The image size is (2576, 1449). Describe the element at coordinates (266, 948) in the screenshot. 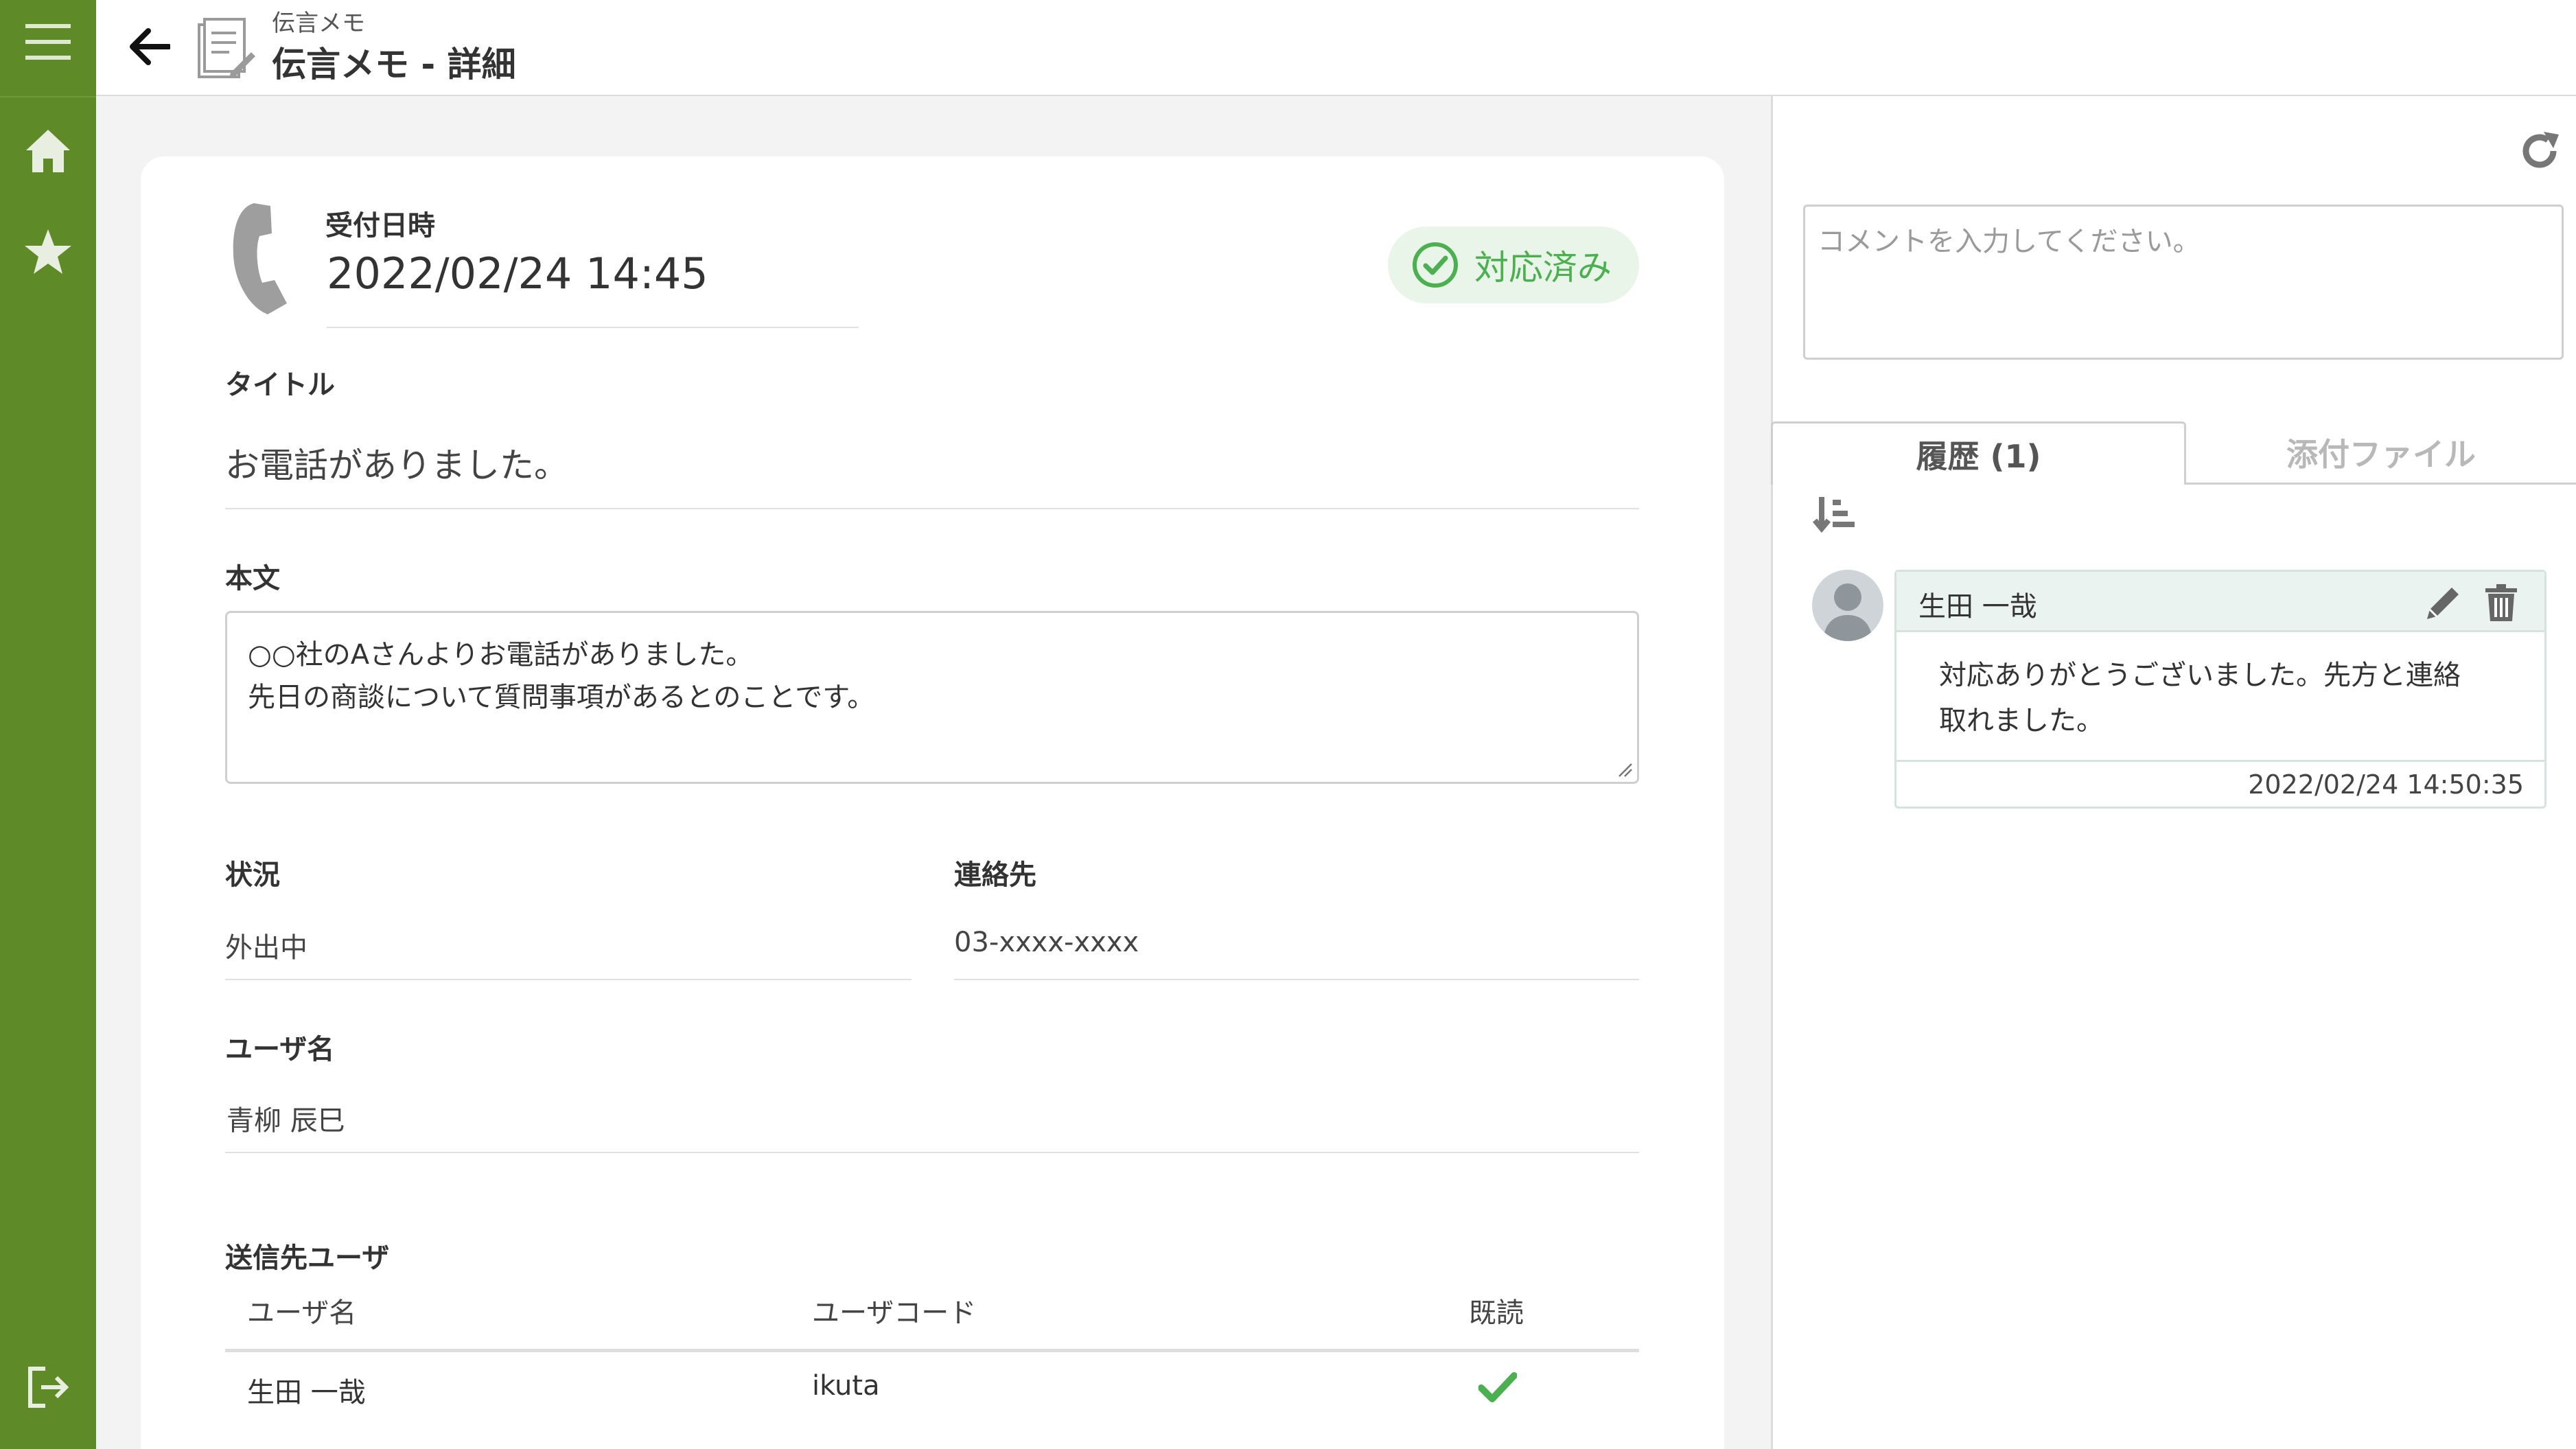

I see `situation-value: 外出中` at that location.